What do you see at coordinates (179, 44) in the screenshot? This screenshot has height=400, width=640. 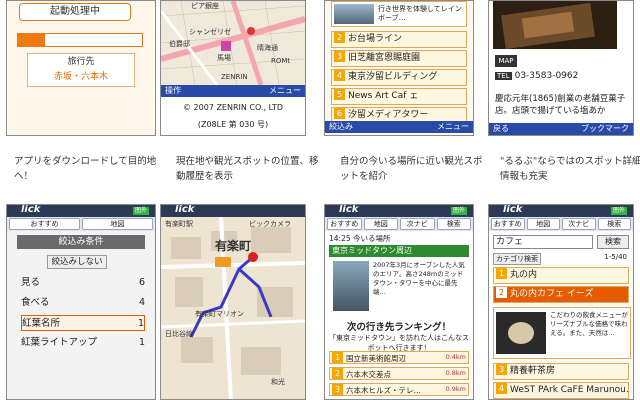 I see `map-label: 伯爵邸` at bounding box center [179, 44].